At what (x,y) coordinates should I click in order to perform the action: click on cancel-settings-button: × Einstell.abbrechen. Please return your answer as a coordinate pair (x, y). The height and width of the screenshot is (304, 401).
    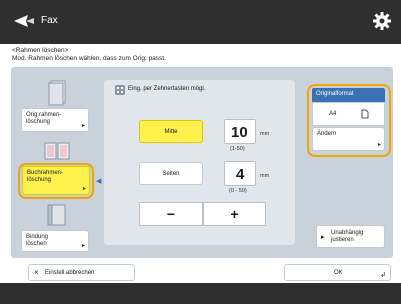
    Looking at the image, I should click on (81, 272).